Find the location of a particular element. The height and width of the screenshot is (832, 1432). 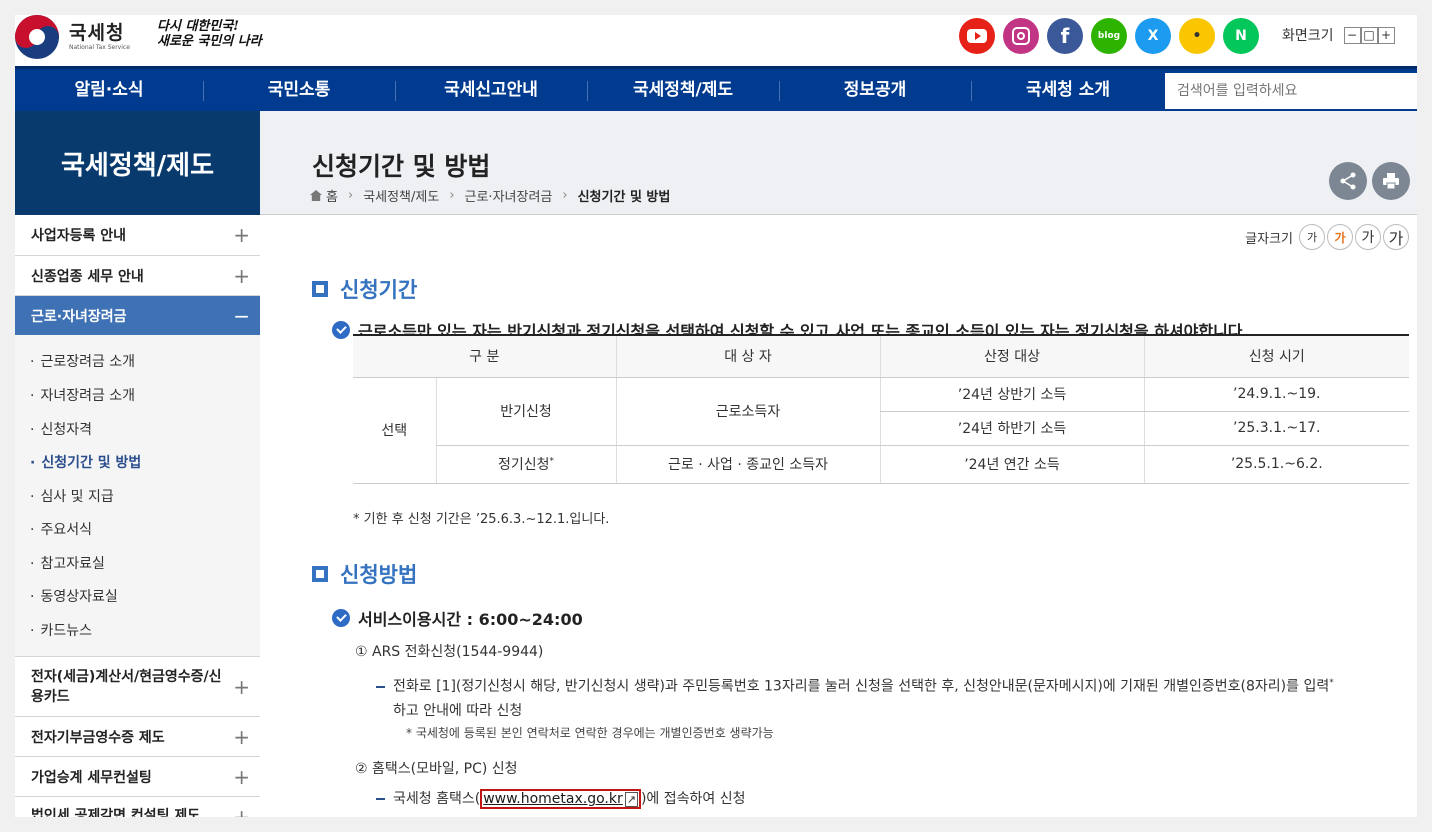

table-header-row: 구 분 대 상 자 산정 대상 신청 시기 is located at coordinates (881, 356).